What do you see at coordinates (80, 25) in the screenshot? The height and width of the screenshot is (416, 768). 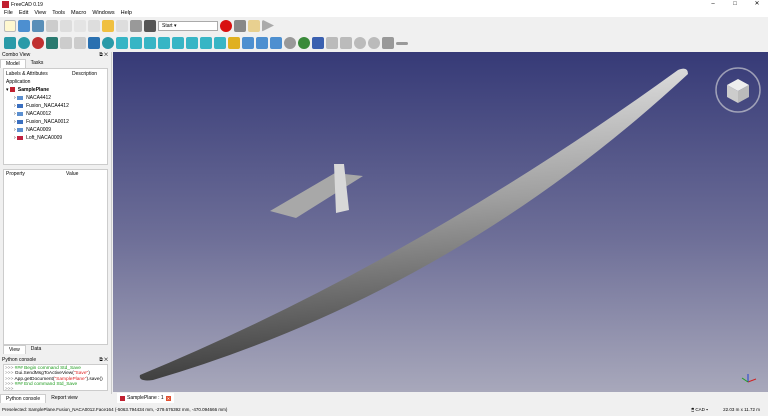 I see `copy-icon` at bounding box center [80, 25].